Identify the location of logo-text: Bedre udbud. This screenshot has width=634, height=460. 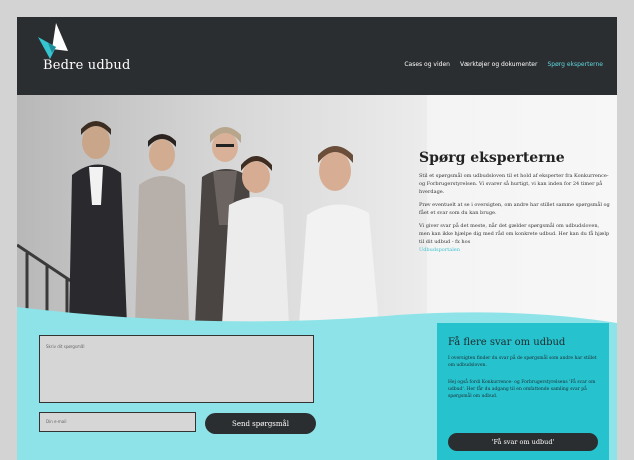
(87, 65).